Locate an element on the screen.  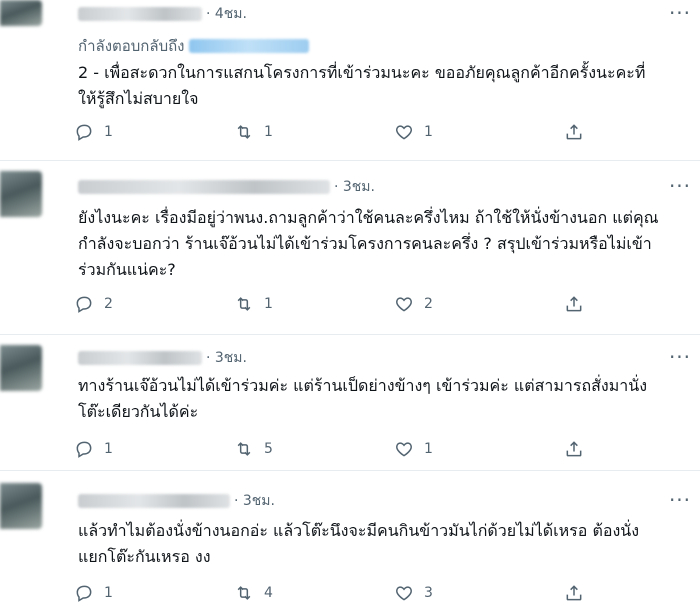
tweet-actions: 1 5 1 is located at coordinates (334, 451).